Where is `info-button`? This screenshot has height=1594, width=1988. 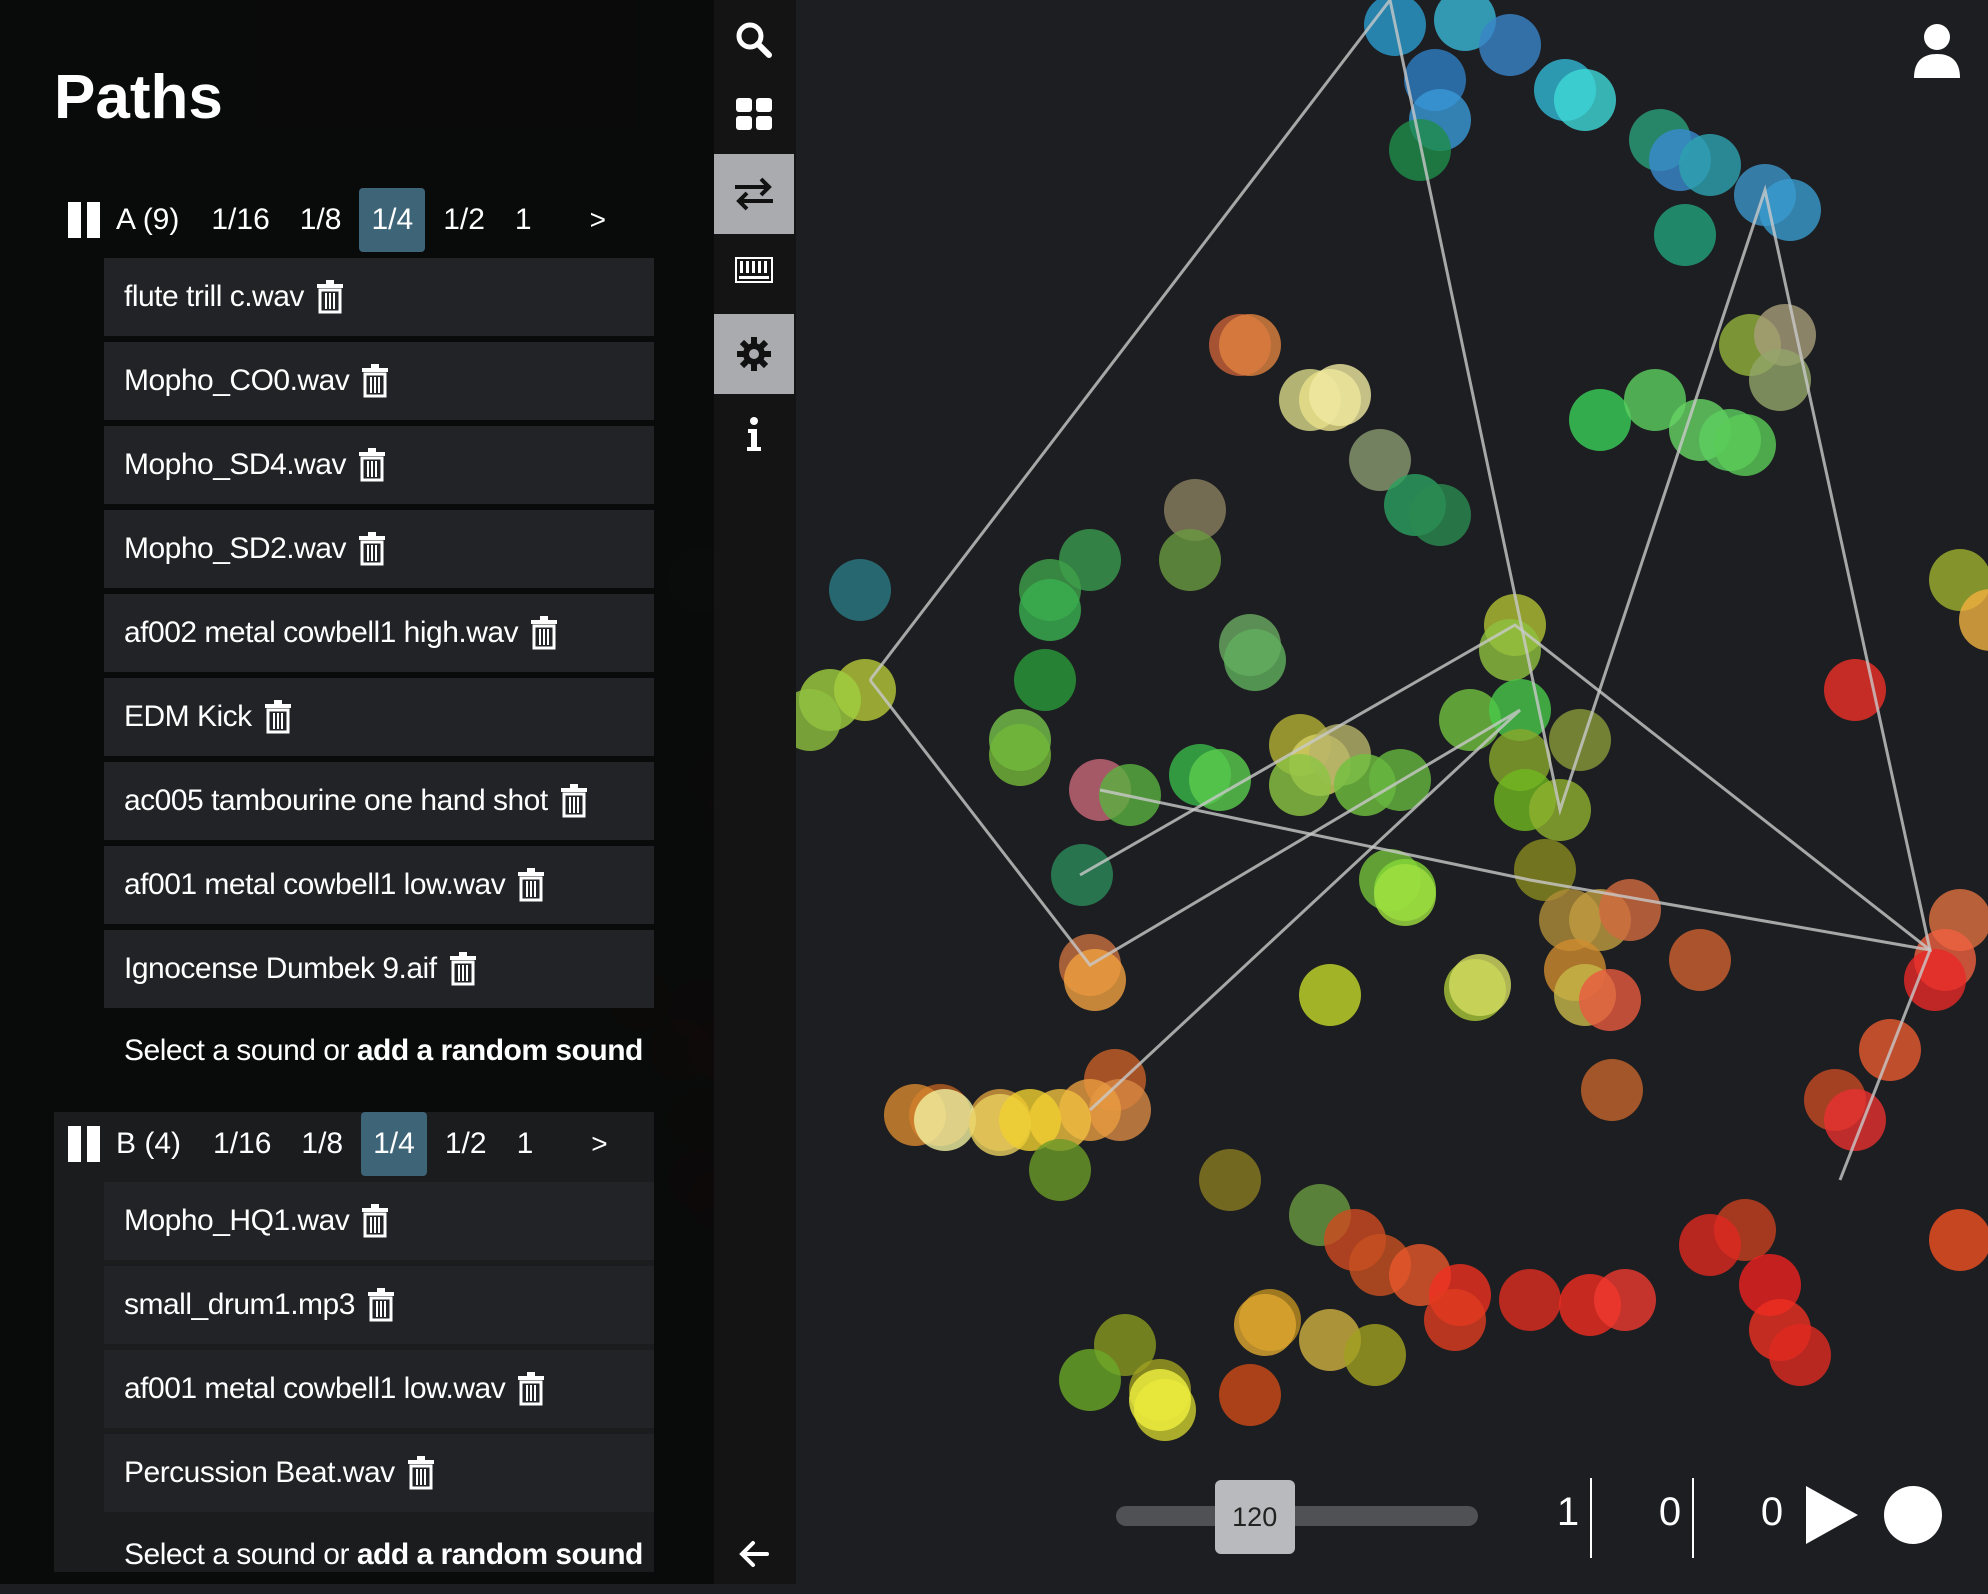 info-button is located at coordinates (754, 434).